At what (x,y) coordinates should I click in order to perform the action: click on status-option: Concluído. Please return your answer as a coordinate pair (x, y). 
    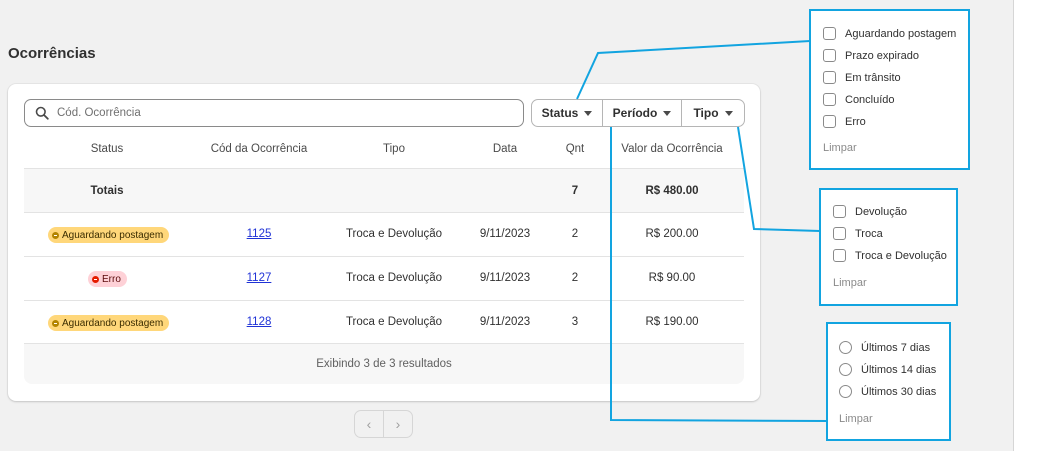
    Looking at the image, I should click on (859, 99).